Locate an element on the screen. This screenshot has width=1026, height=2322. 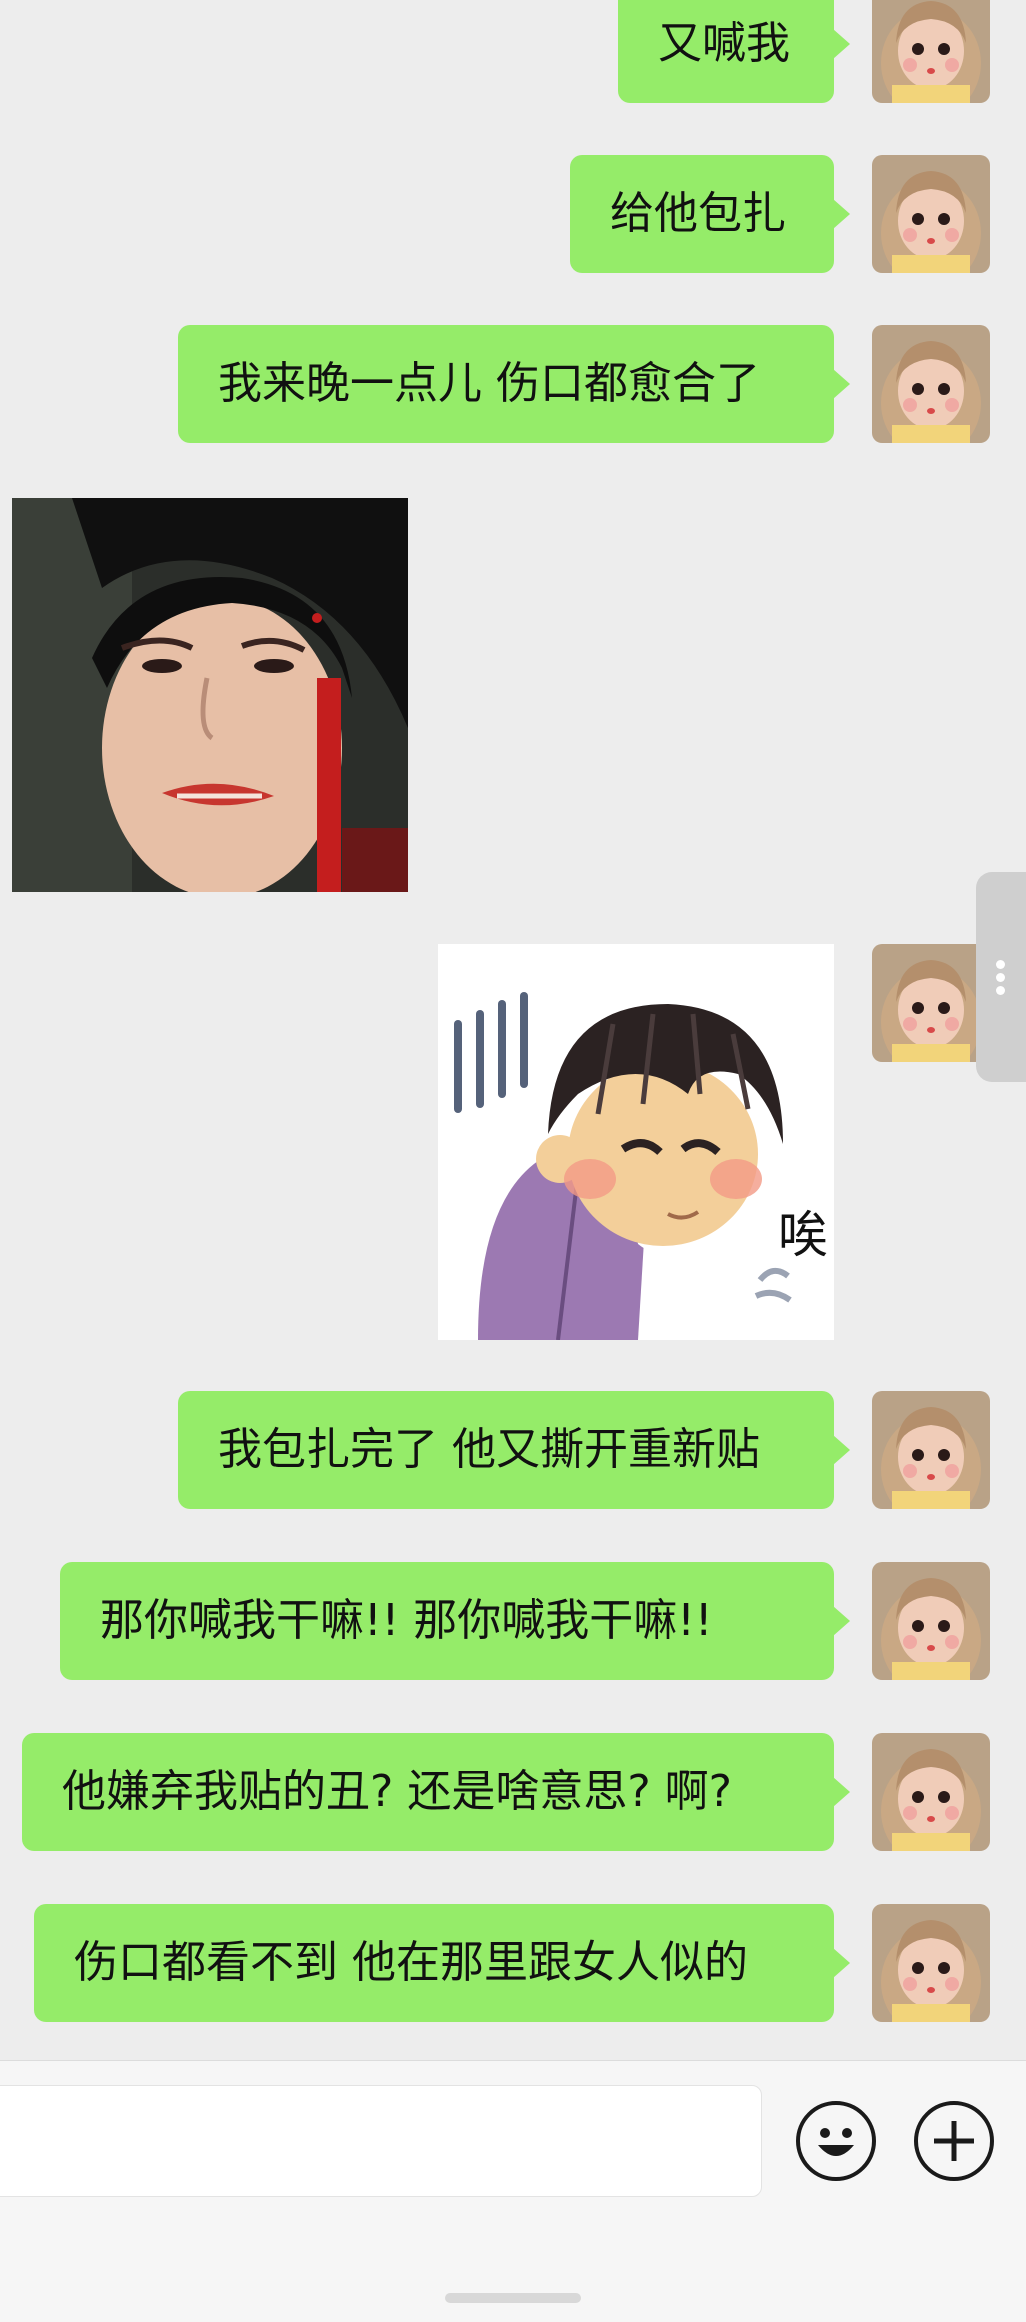
smiley-face-icon is located at coordinates (836, 2142).